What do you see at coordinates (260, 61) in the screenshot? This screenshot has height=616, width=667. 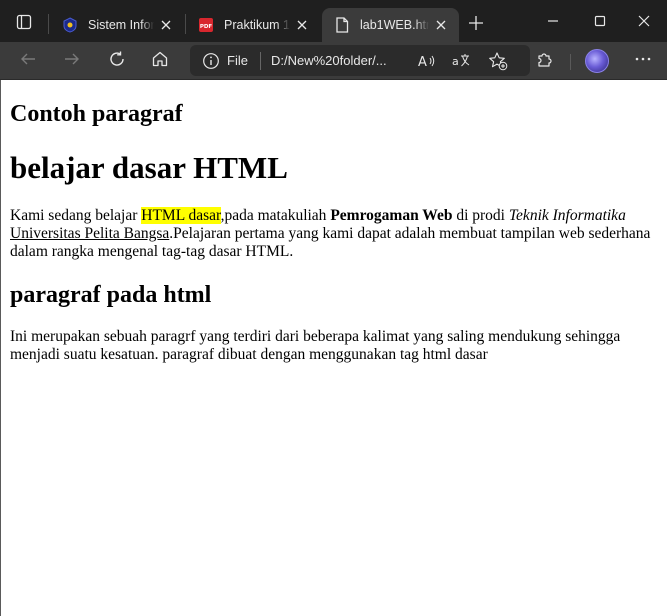 I see `address-separator` at bounding box center [260, 61].